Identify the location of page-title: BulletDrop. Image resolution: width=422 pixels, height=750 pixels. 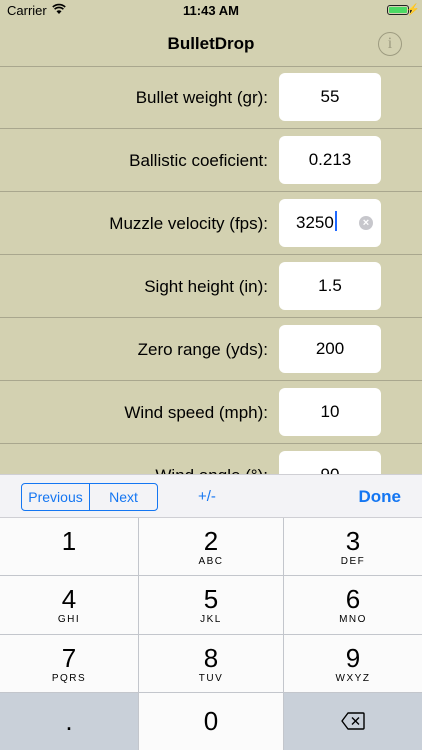
(211, 43).